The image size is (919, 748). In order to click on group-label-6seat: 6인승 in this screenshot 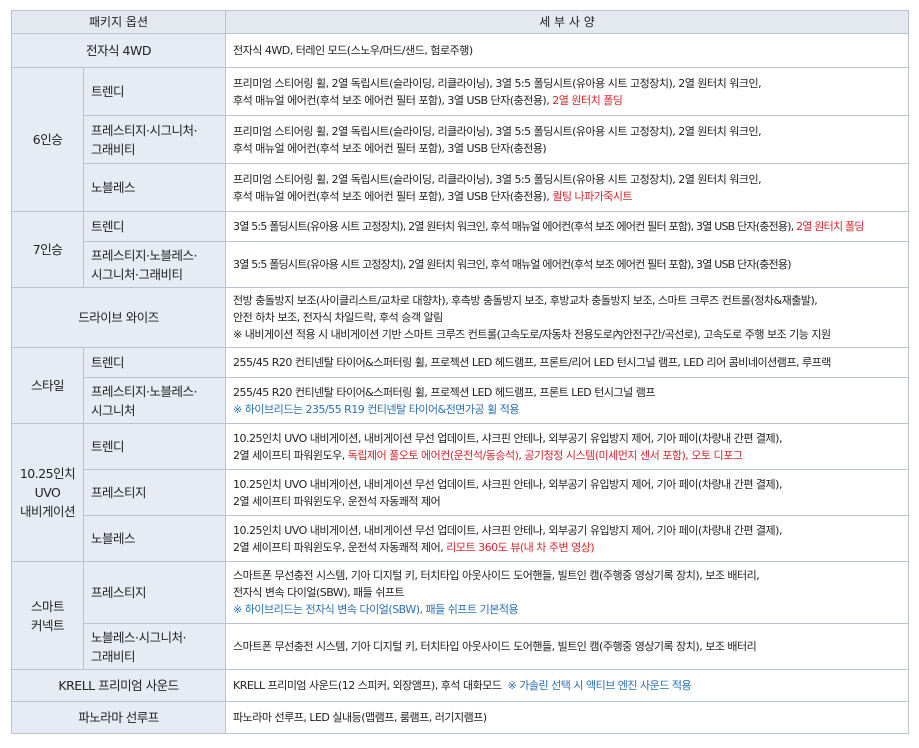, I will do `click(47, 139)`.